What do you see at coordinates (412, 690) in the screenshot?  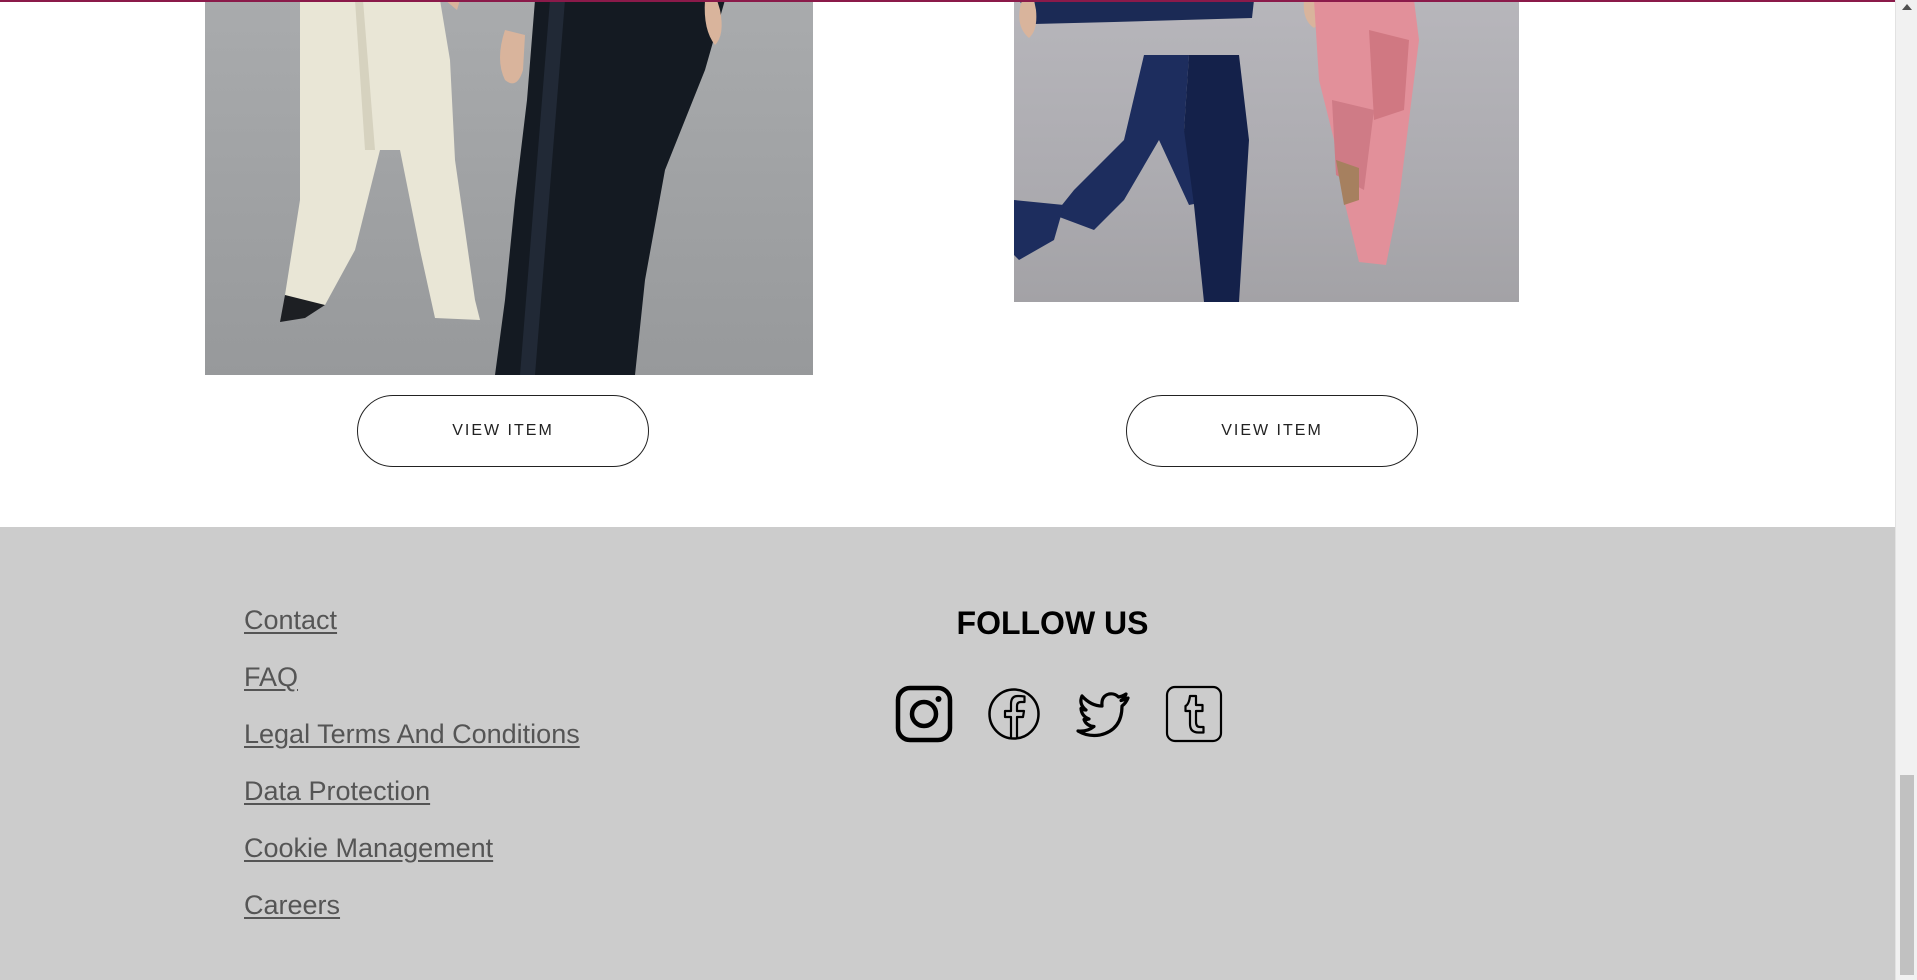 I see `footer-link-item: FAQ` at bounding box center [412, 690].